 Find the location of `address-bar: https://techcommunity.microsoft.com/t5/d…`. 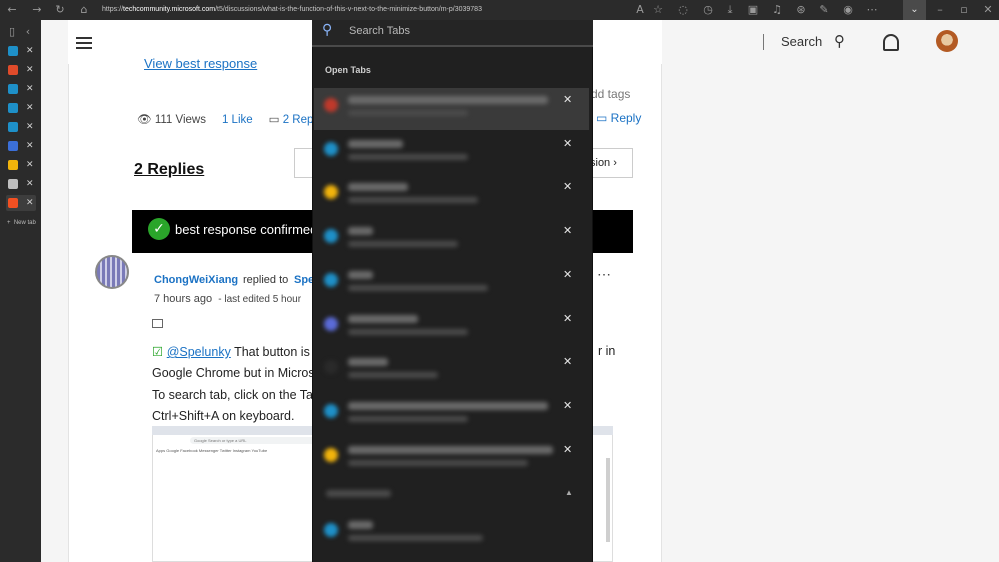

address-bar: https://techcommunity.microsoft.com/t5/d… is located at coordinates (382, 10).